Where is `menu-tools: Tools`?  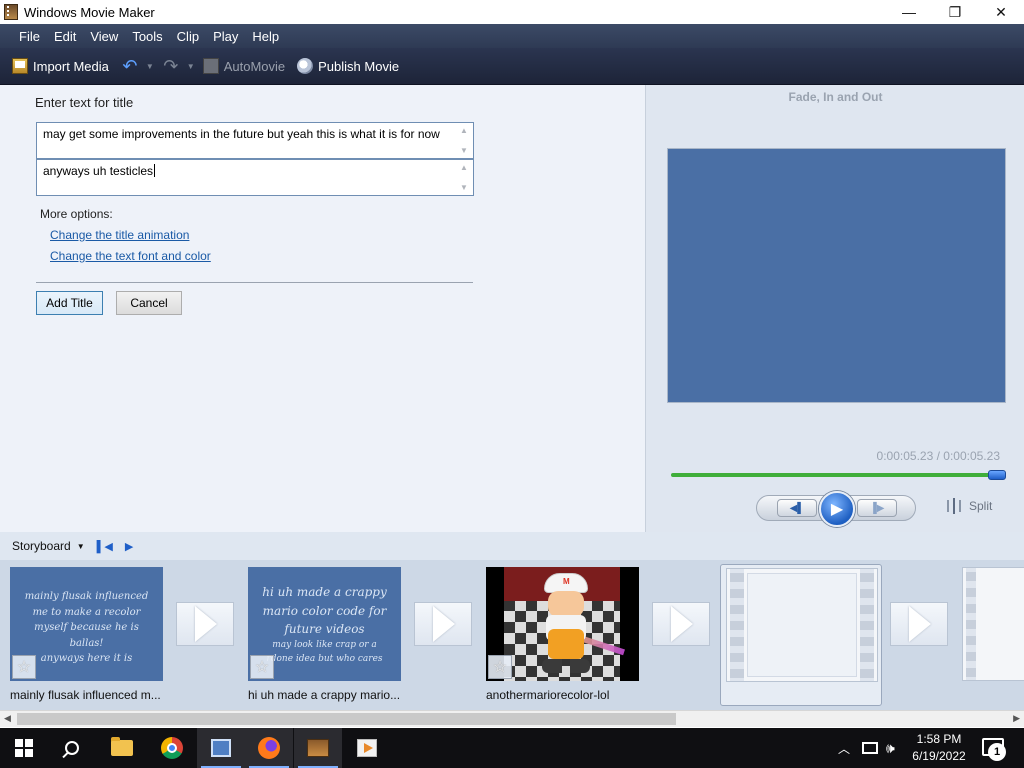
menu-tools: Tools is located at coordinates (147, 36).